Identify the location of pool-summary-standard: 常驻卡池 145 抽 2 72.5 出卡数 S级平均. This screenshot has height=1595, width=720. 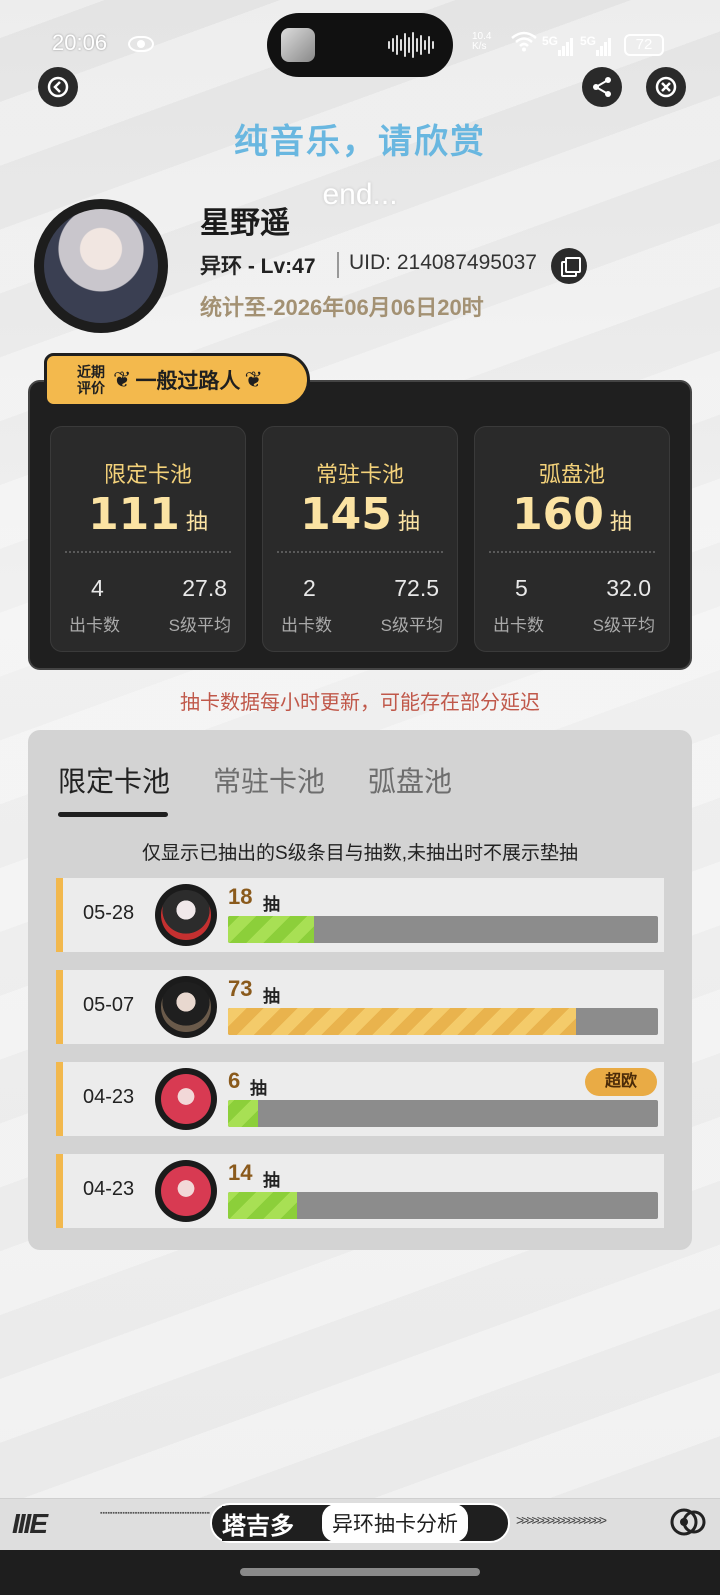
(360, 539).